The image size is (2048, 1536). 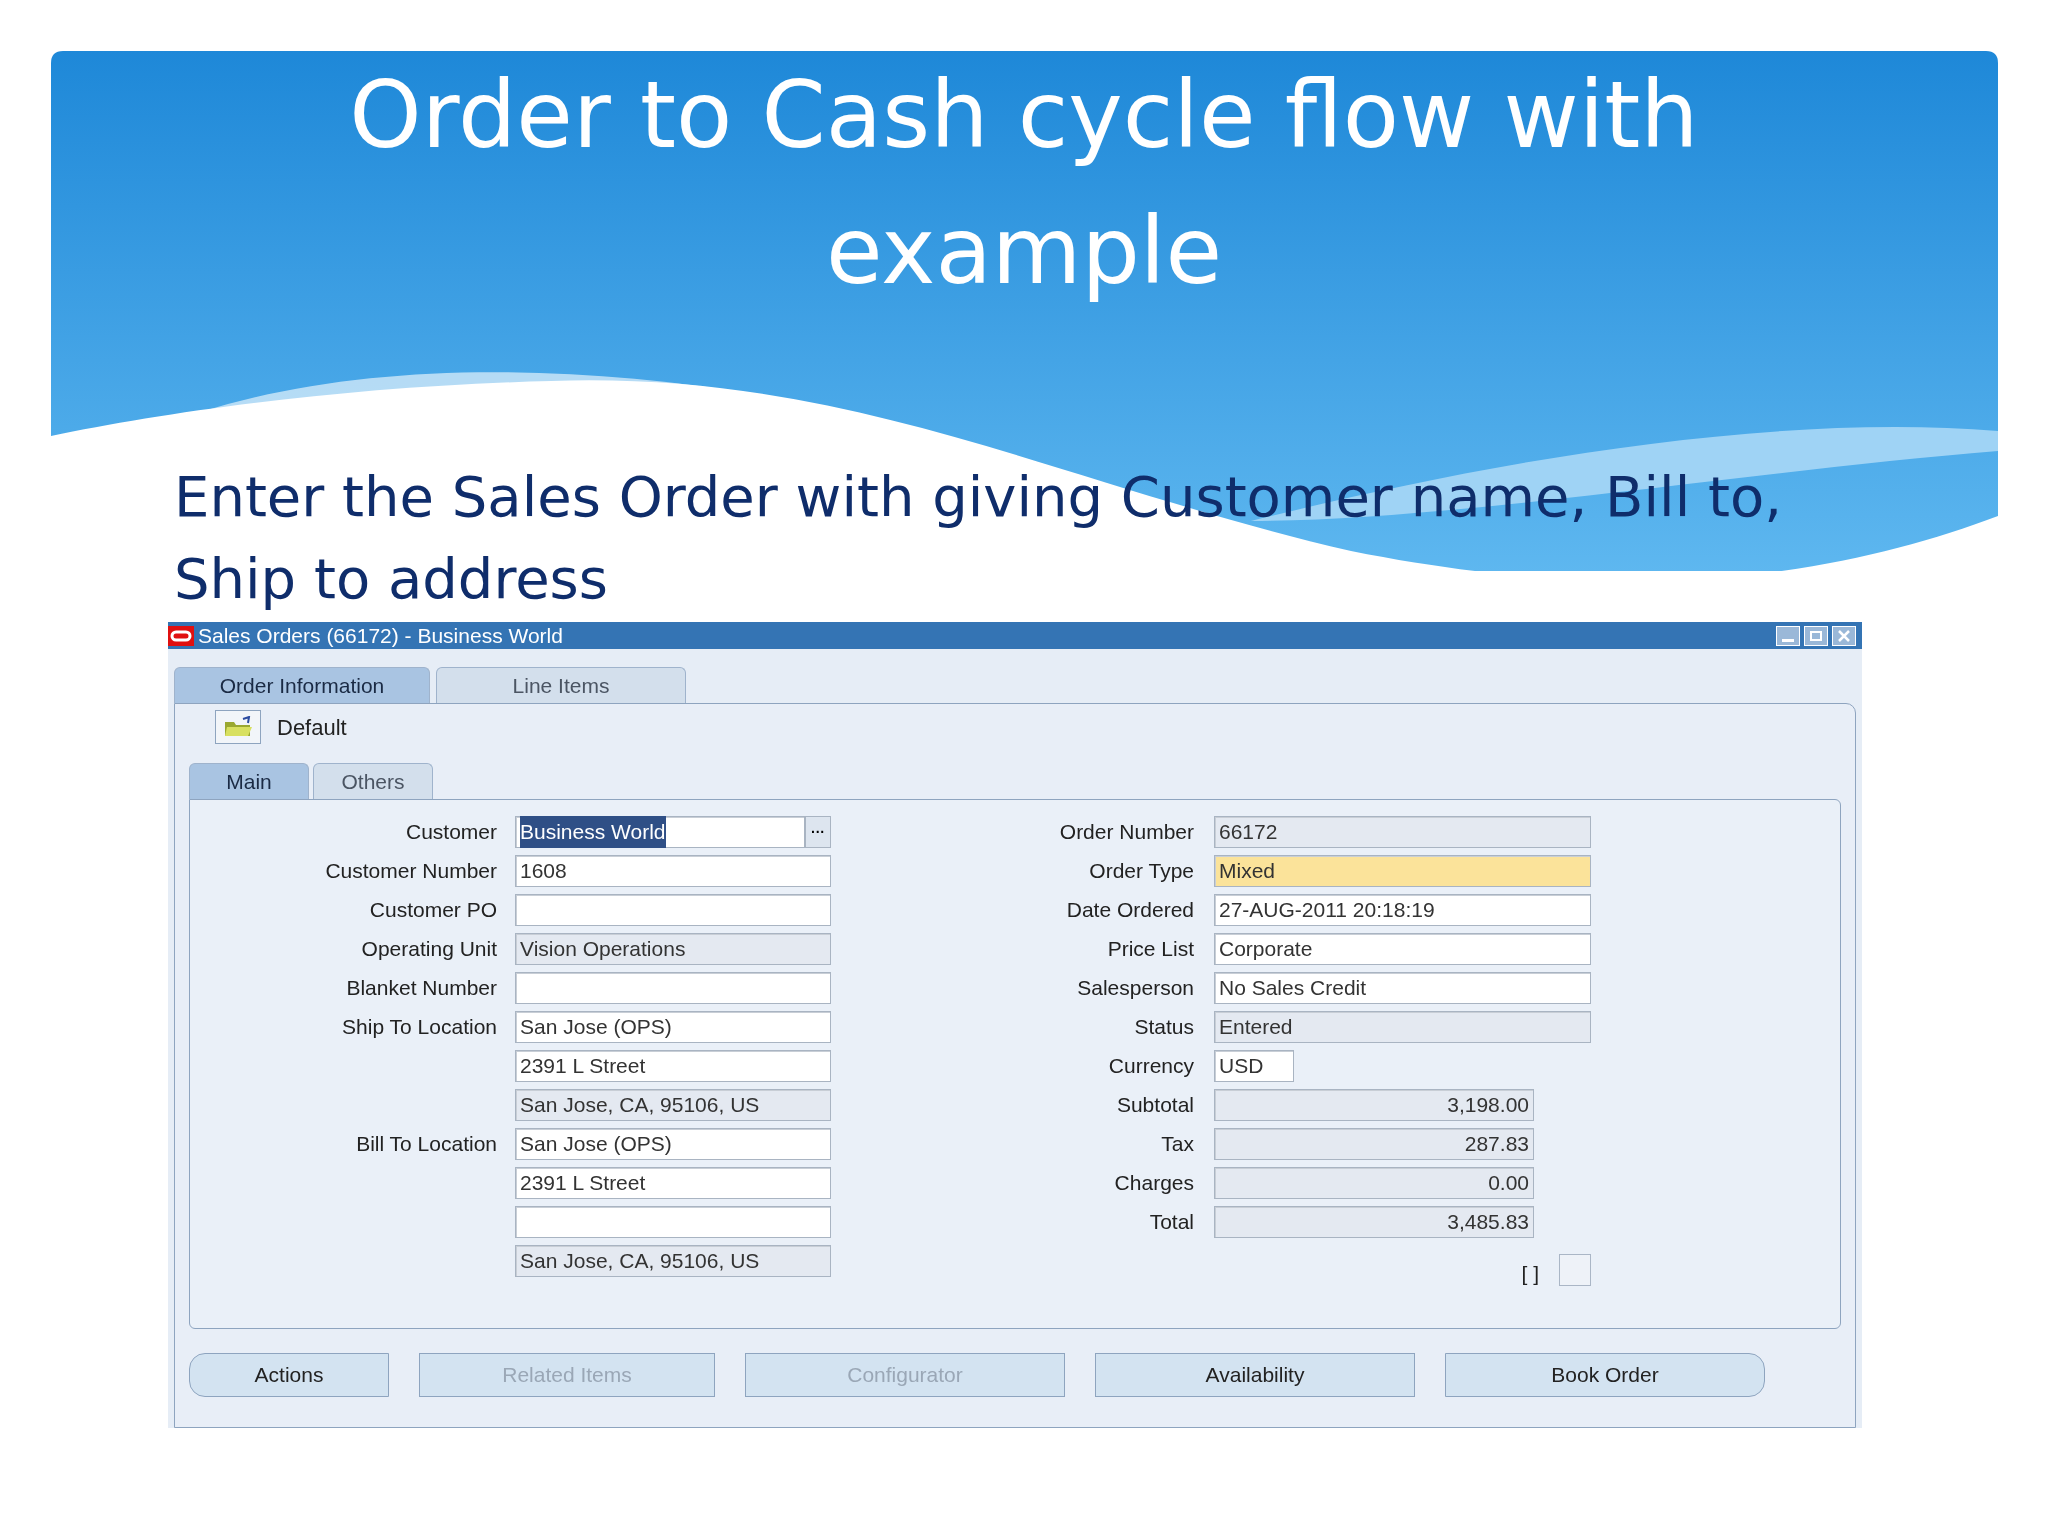 I want to click on field-label: Date Ordered, so click(x=1130, y=910).